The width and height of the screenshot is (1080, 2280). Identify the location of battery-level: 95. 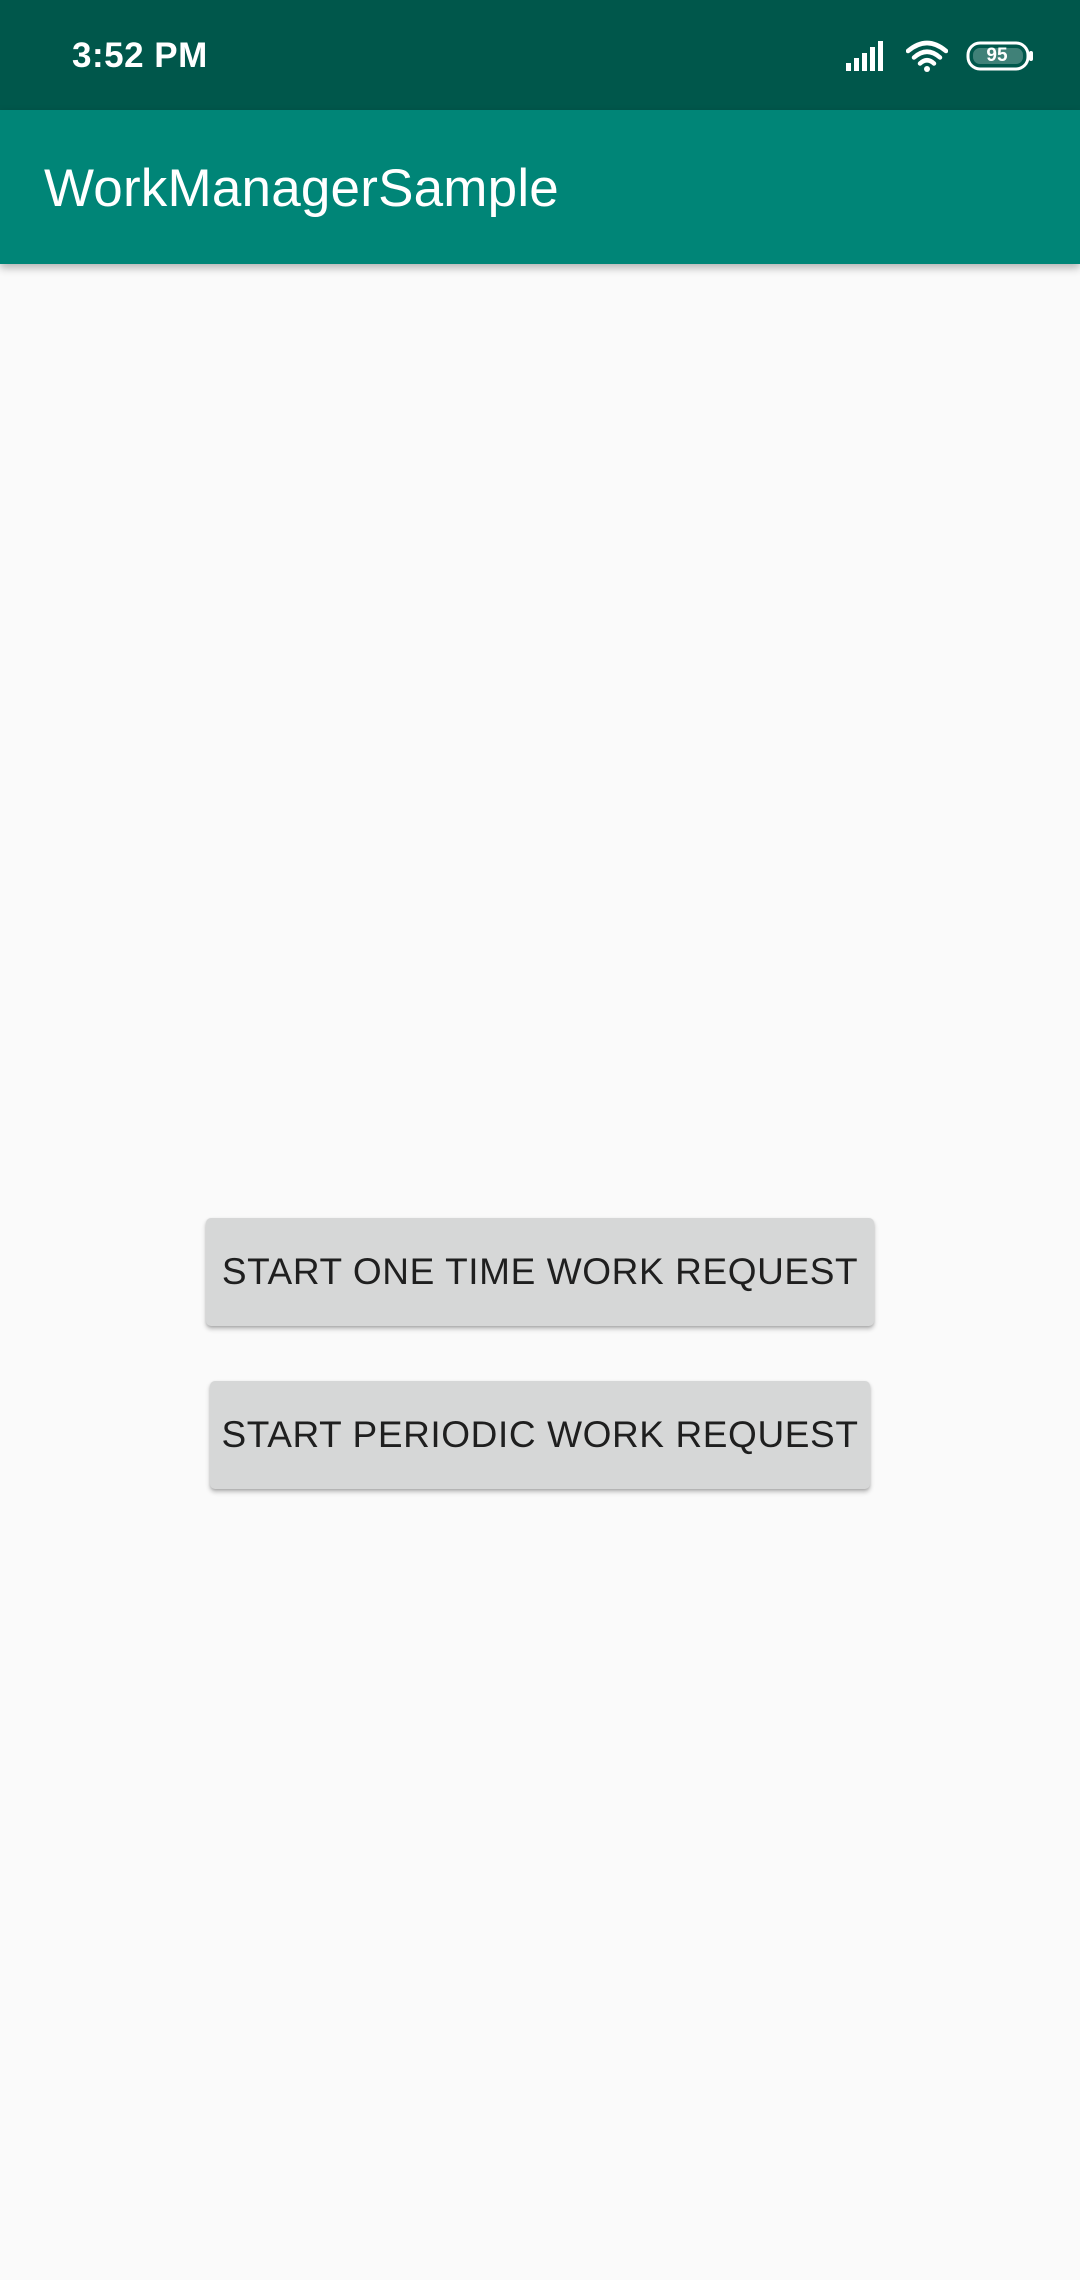
(997, 55).